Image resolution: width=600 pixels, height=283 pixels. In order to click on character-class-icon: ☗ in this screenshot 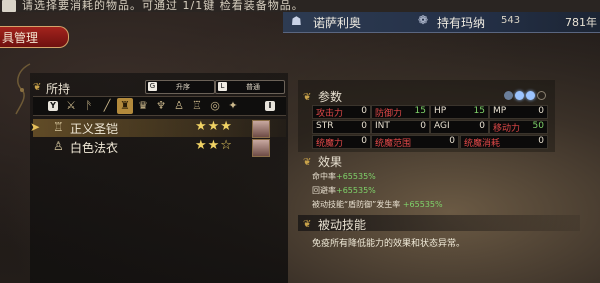, I will do `click(296, 21)`.